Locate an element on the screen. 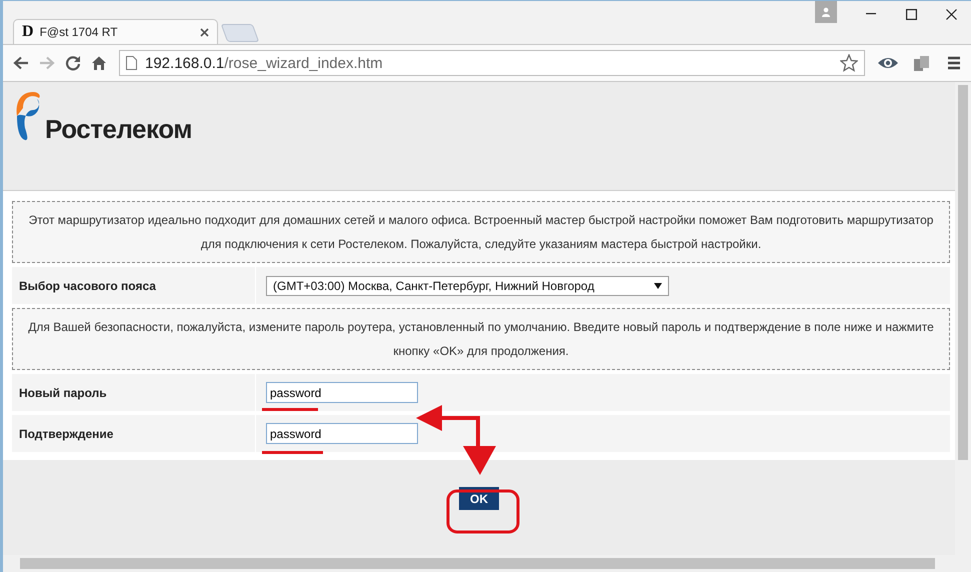 Image resolution: width=971 pixels, height=572 pixels. maximize-icon is located at coordinates (911, 14).